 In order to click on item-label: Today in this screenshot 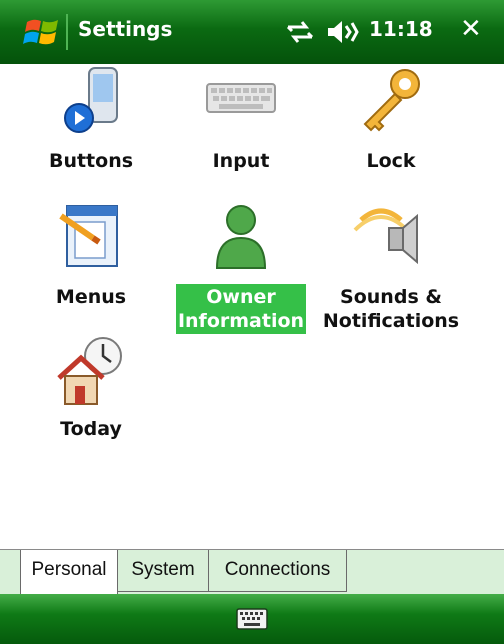, I will do `click(91, 429)`.